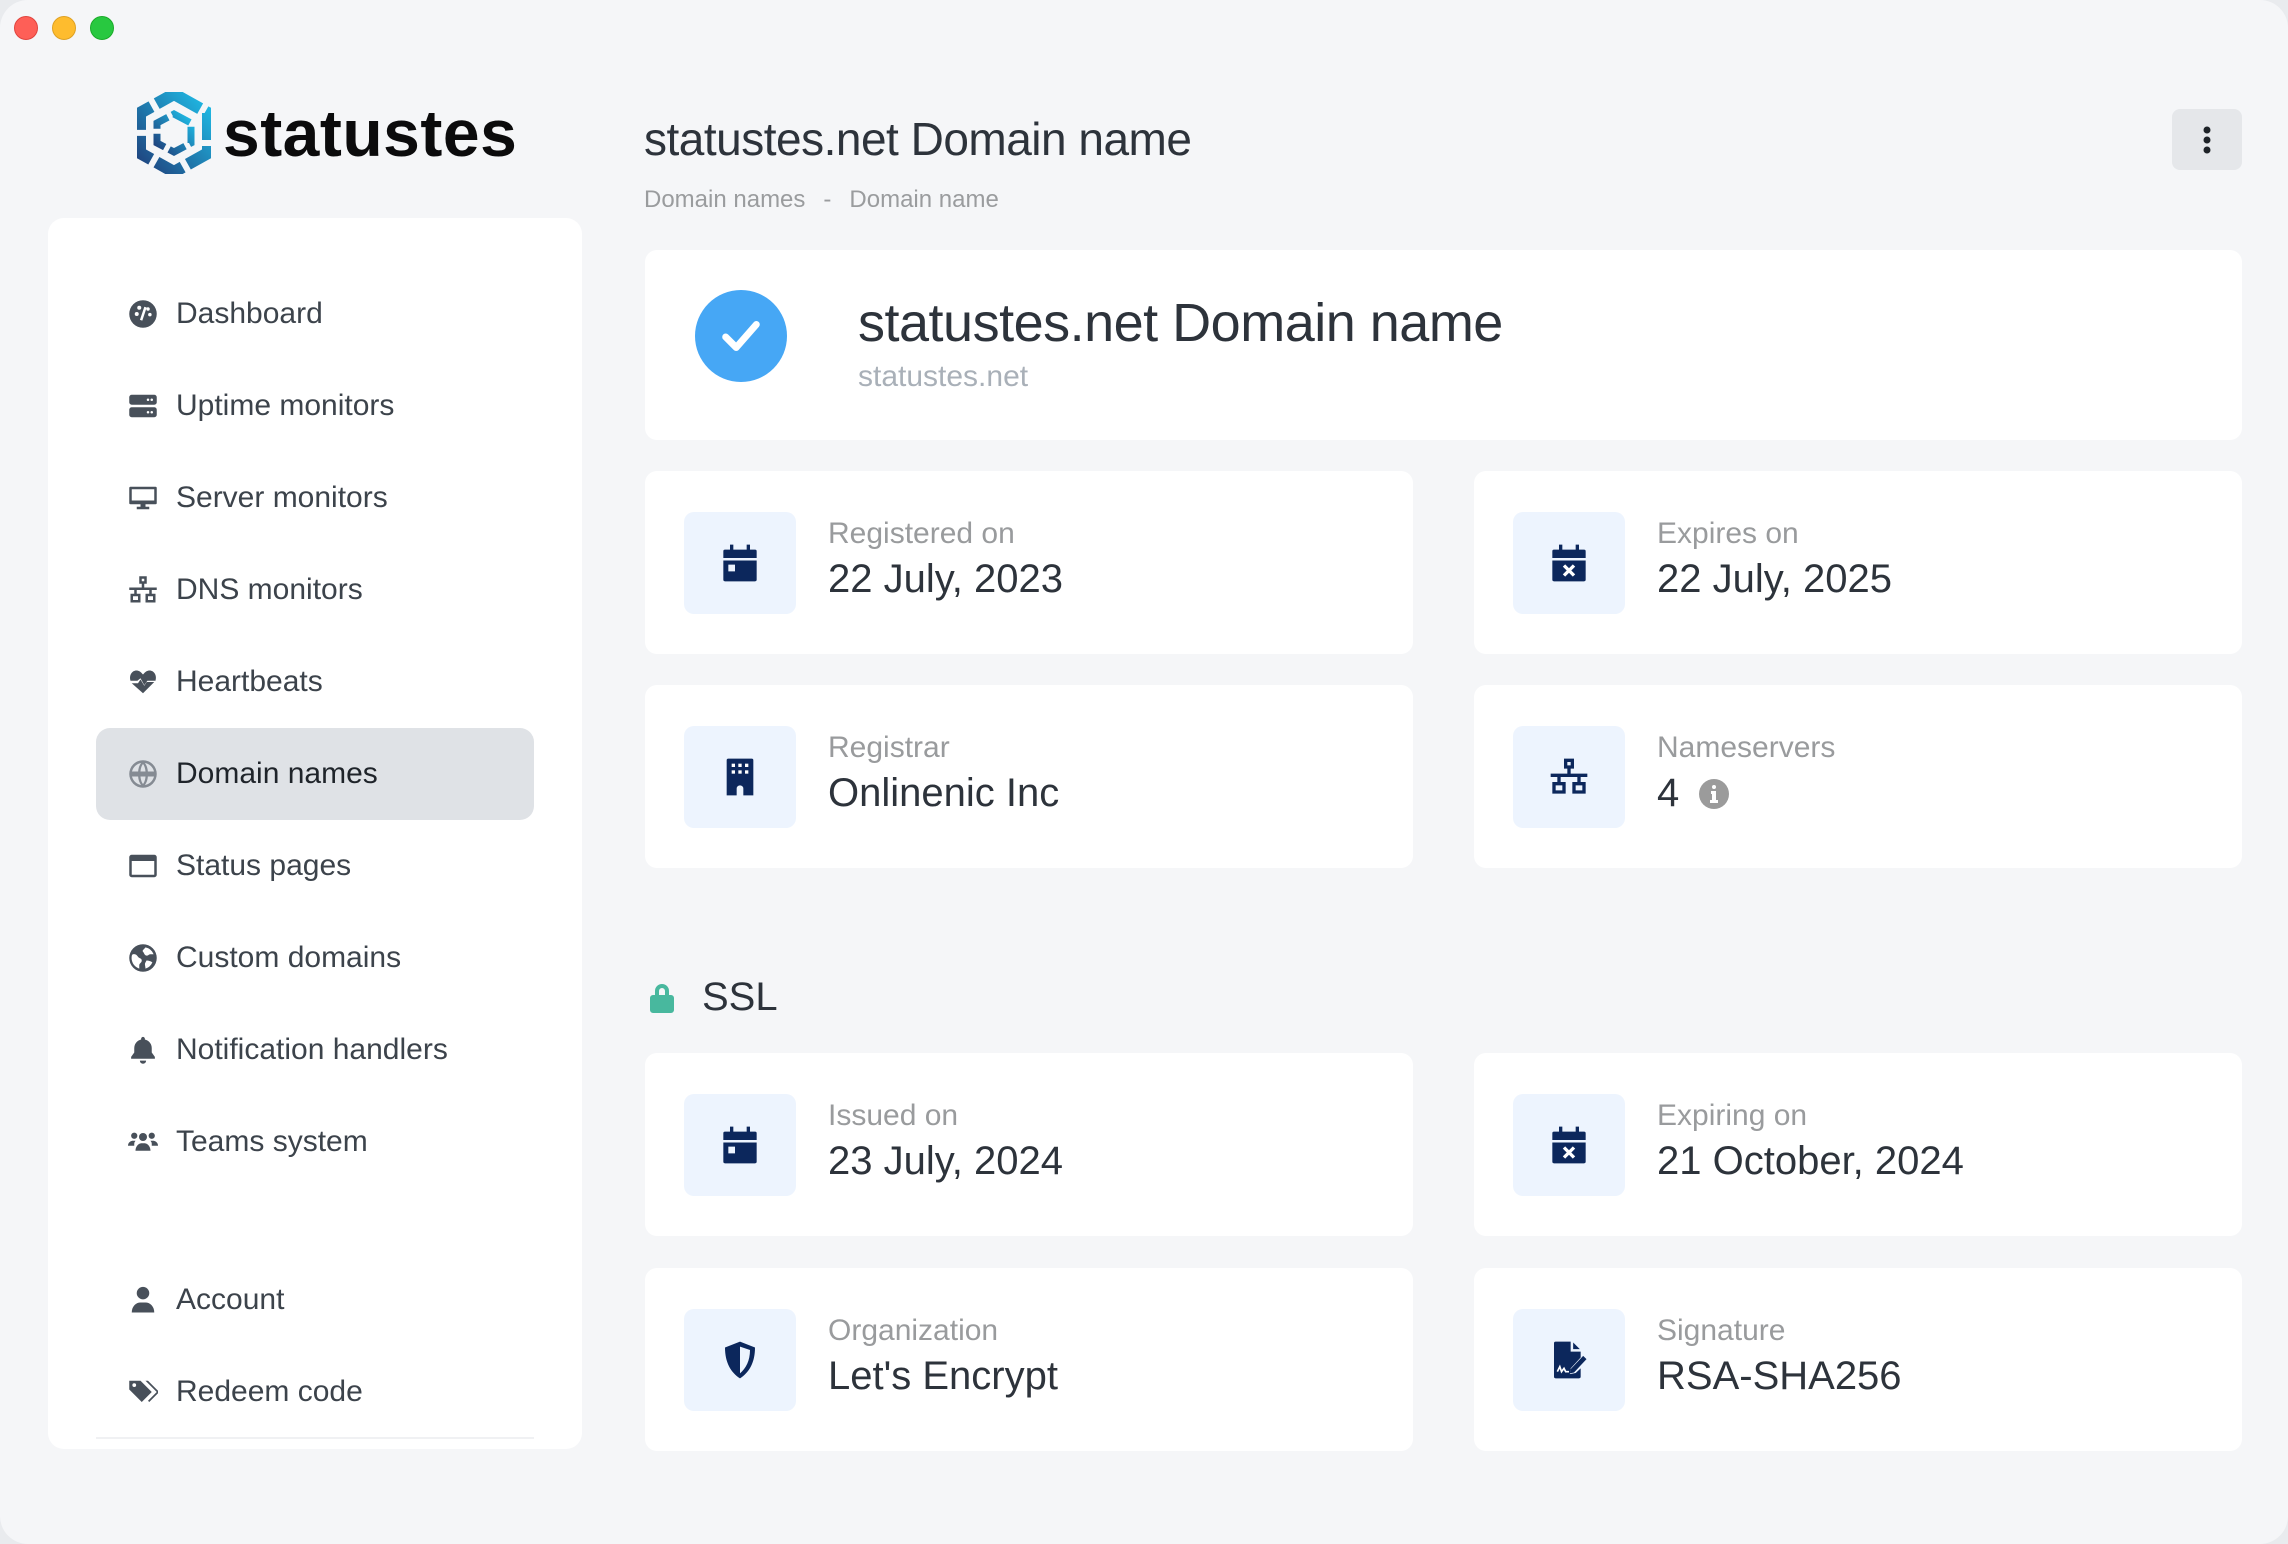 This screenshot has height=1544, width=2288. I want to click on minimize-window-button, so click(64, 28).